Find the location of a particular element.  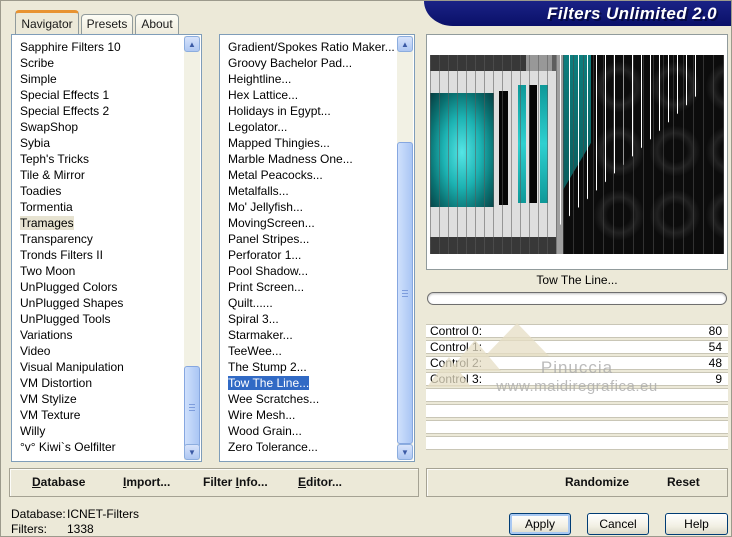

category-item: Toadies is located at coordinates (98, 191).